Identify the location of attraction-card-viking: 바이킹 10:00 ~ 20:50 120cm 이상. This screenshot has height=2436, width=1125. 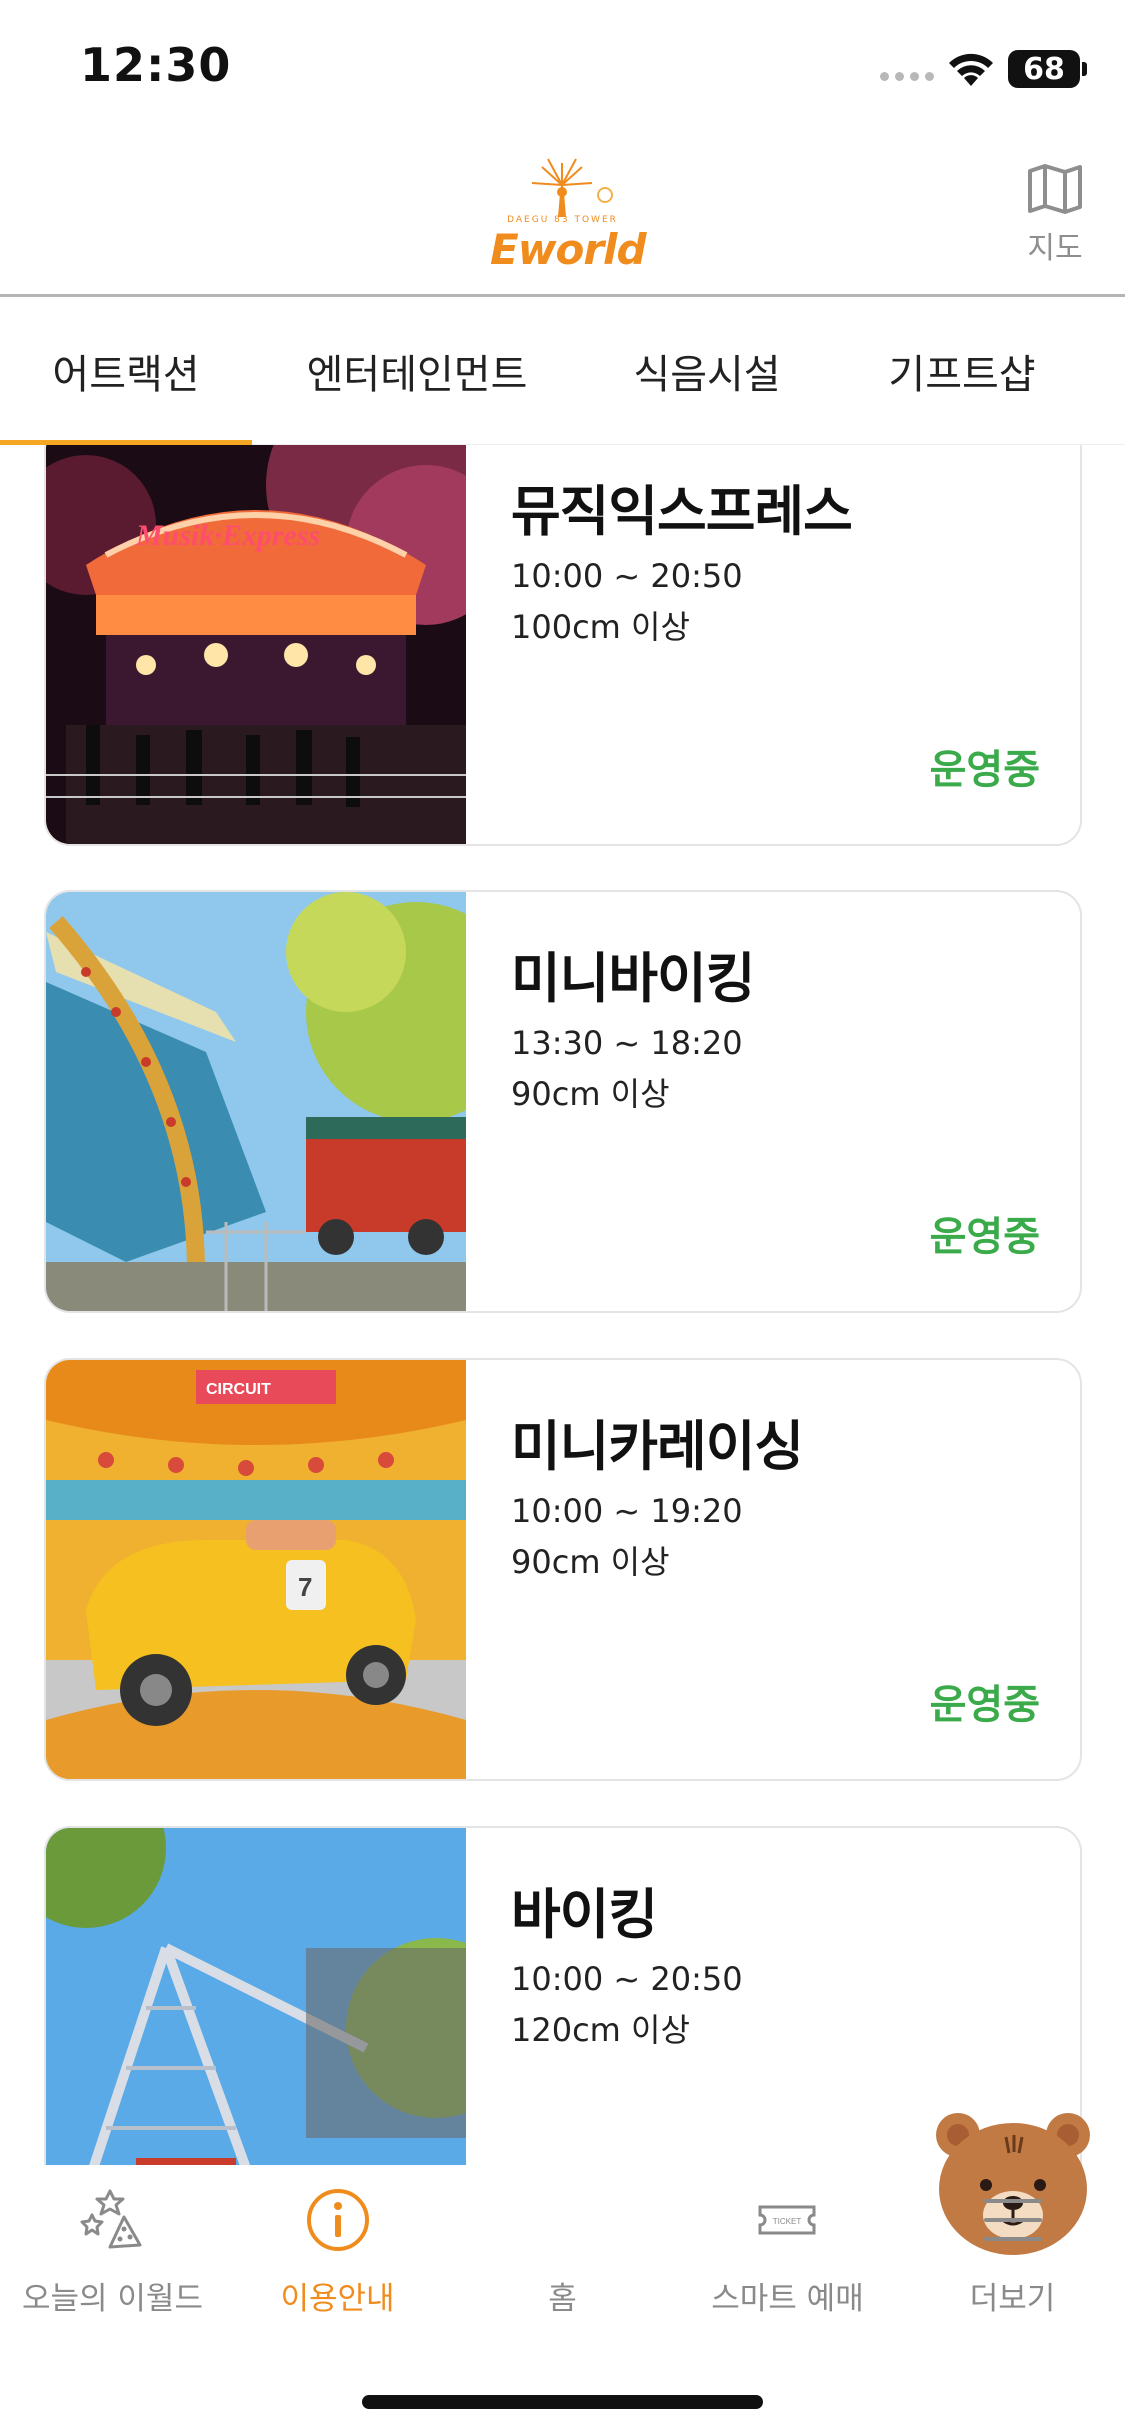
(563, 1995).